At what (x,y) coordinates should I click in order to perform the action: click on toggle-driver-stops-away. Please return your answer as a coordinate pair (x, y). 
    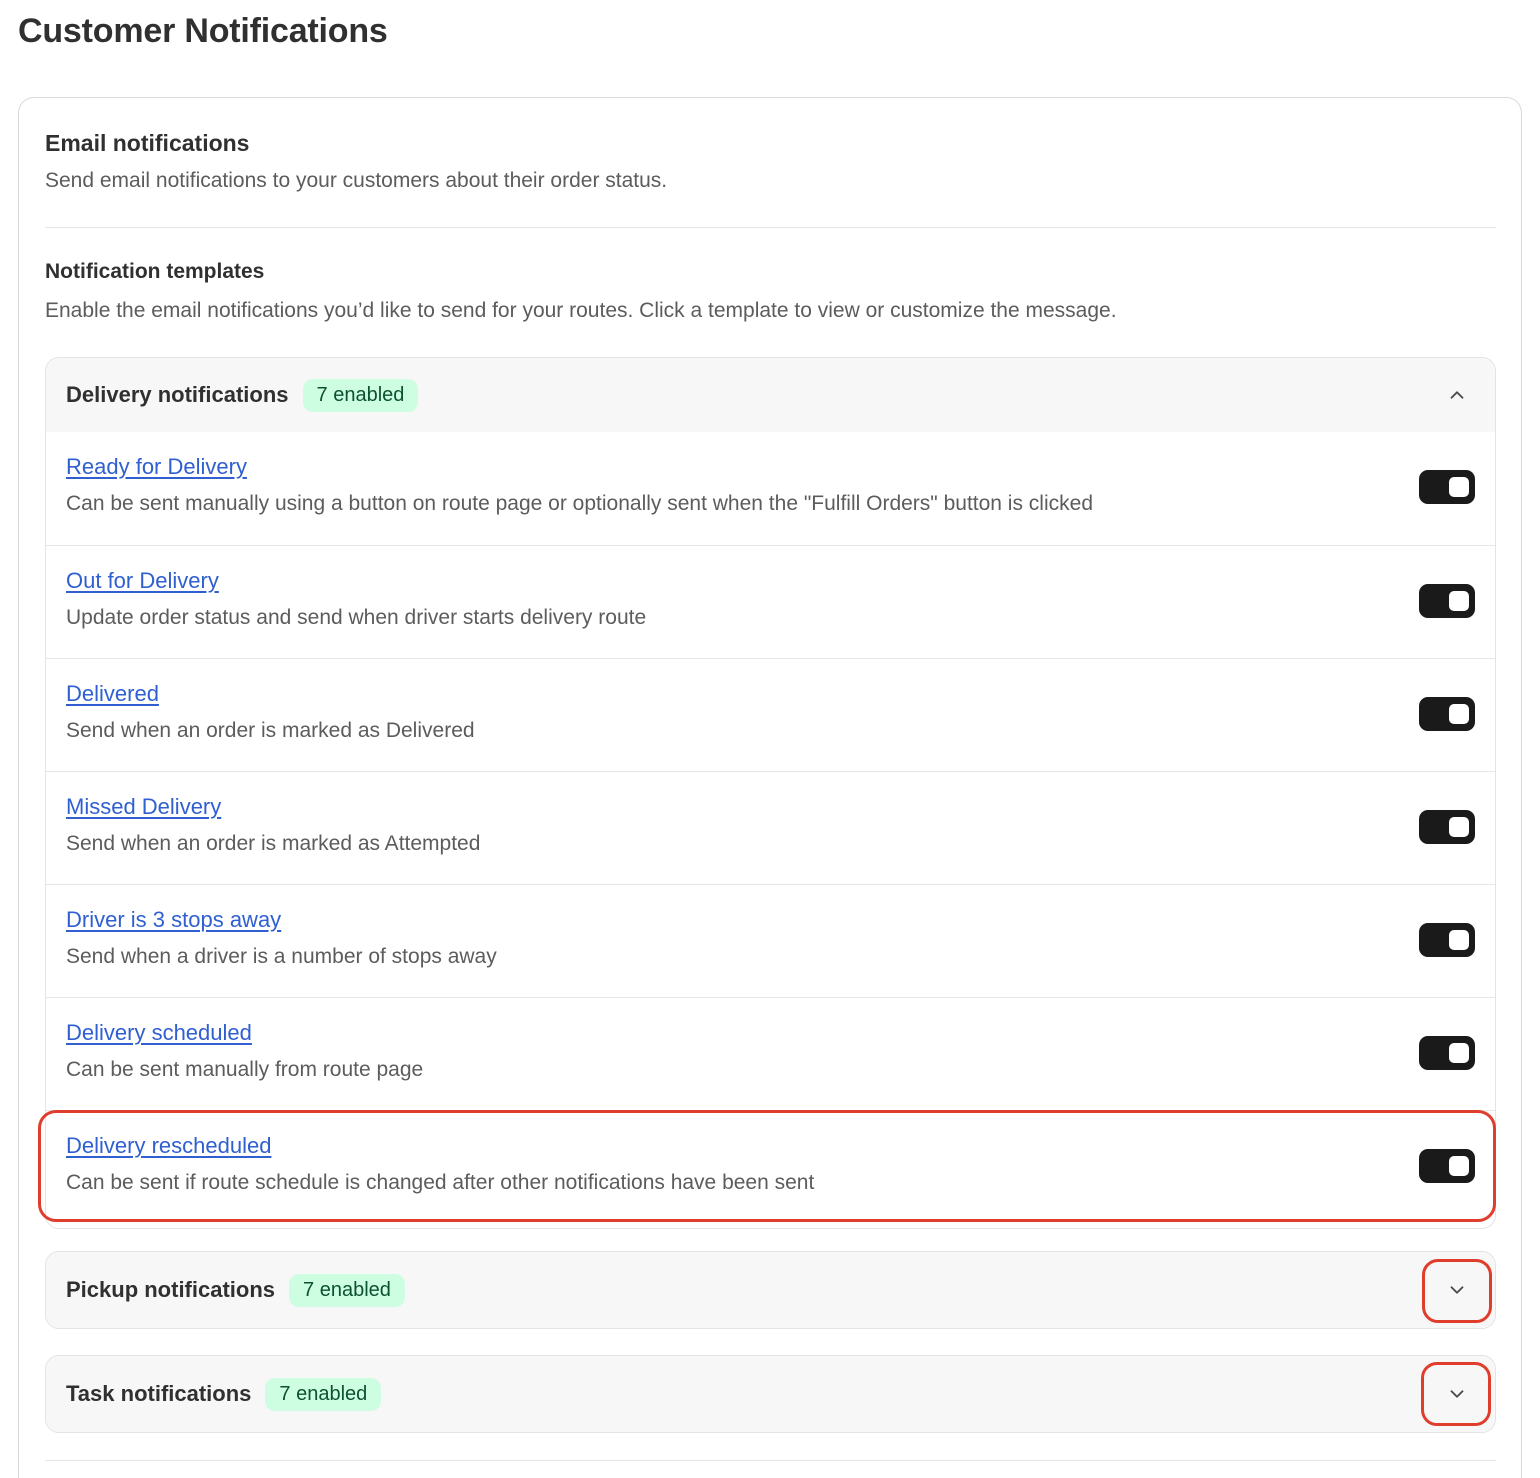
    Looking at the image, I should click on (1447, 940).